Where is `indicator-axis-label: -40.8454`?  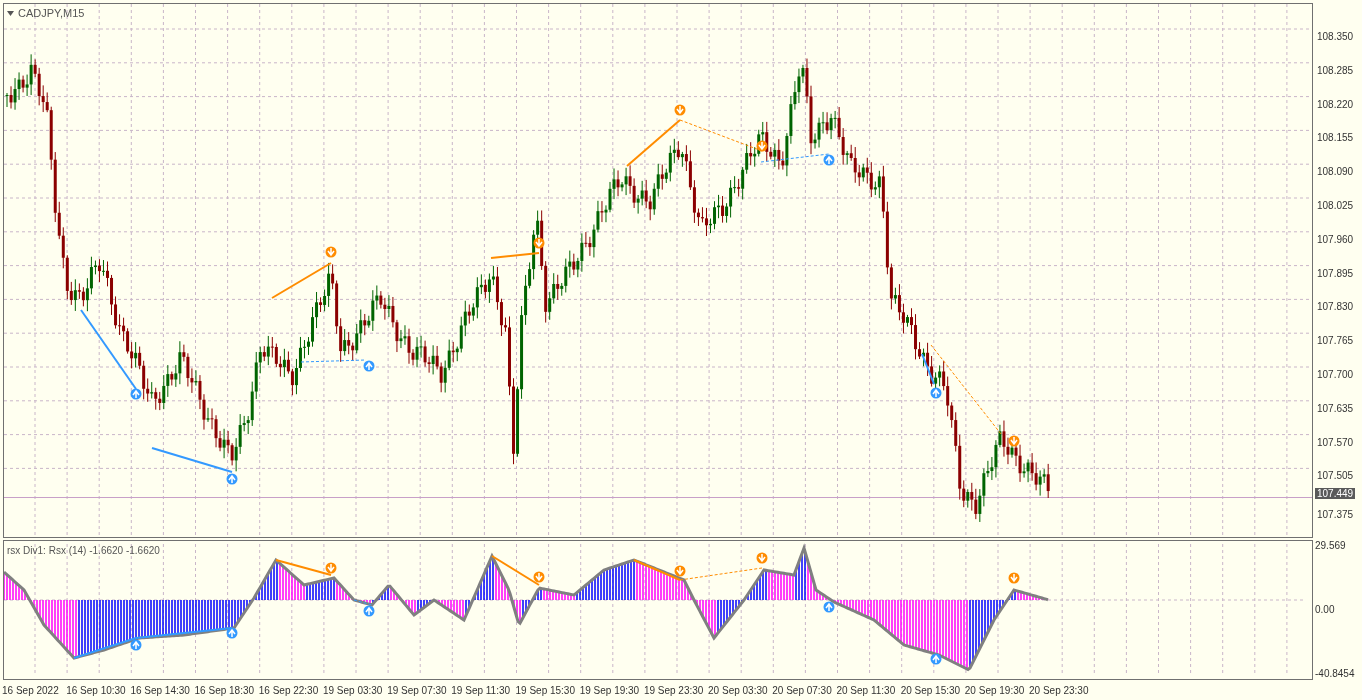 indicator-axis-label: -40.8454 is located at coordinates (1335, 674).